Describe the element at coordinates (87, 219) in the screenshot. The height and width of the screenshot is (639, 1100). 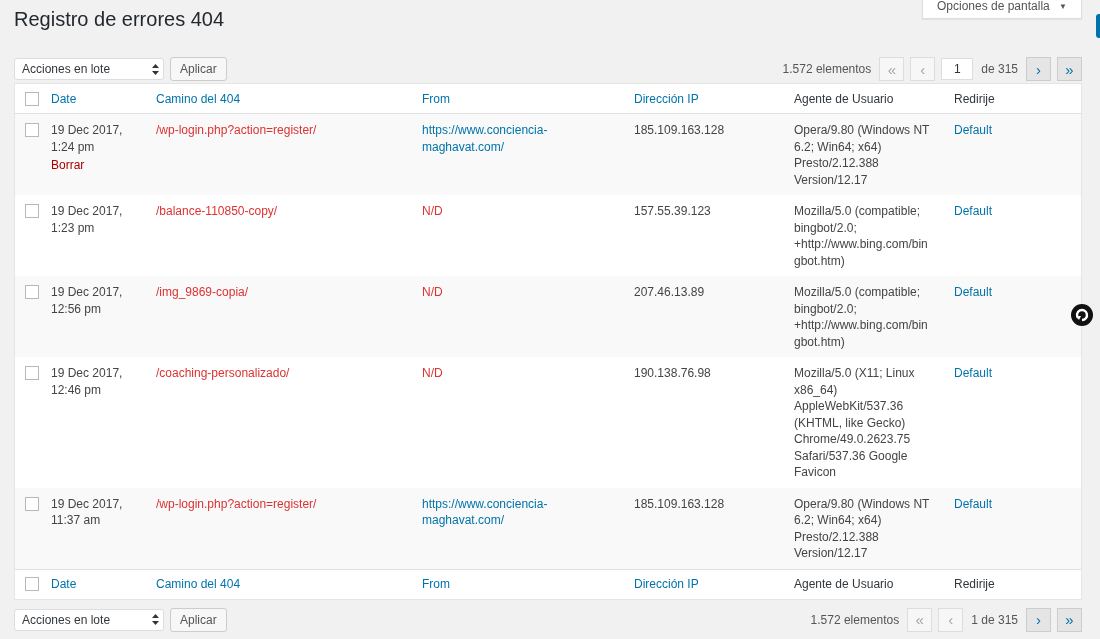
I see `date-text: 19 Dec 2017, 1:23 pm` at that location.